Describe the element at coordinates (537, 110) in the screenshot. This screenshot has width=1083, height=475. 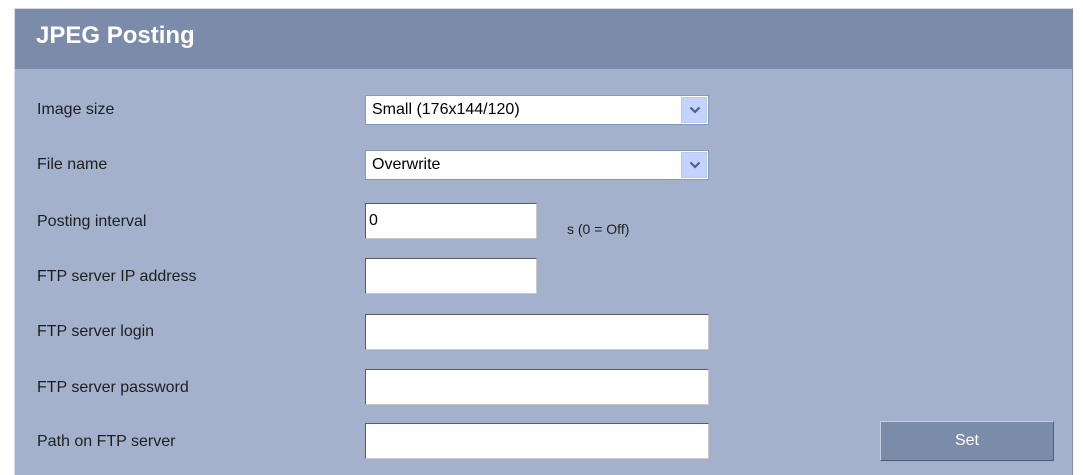
I see `image-size-select: Small (176x144/120)` at that location.